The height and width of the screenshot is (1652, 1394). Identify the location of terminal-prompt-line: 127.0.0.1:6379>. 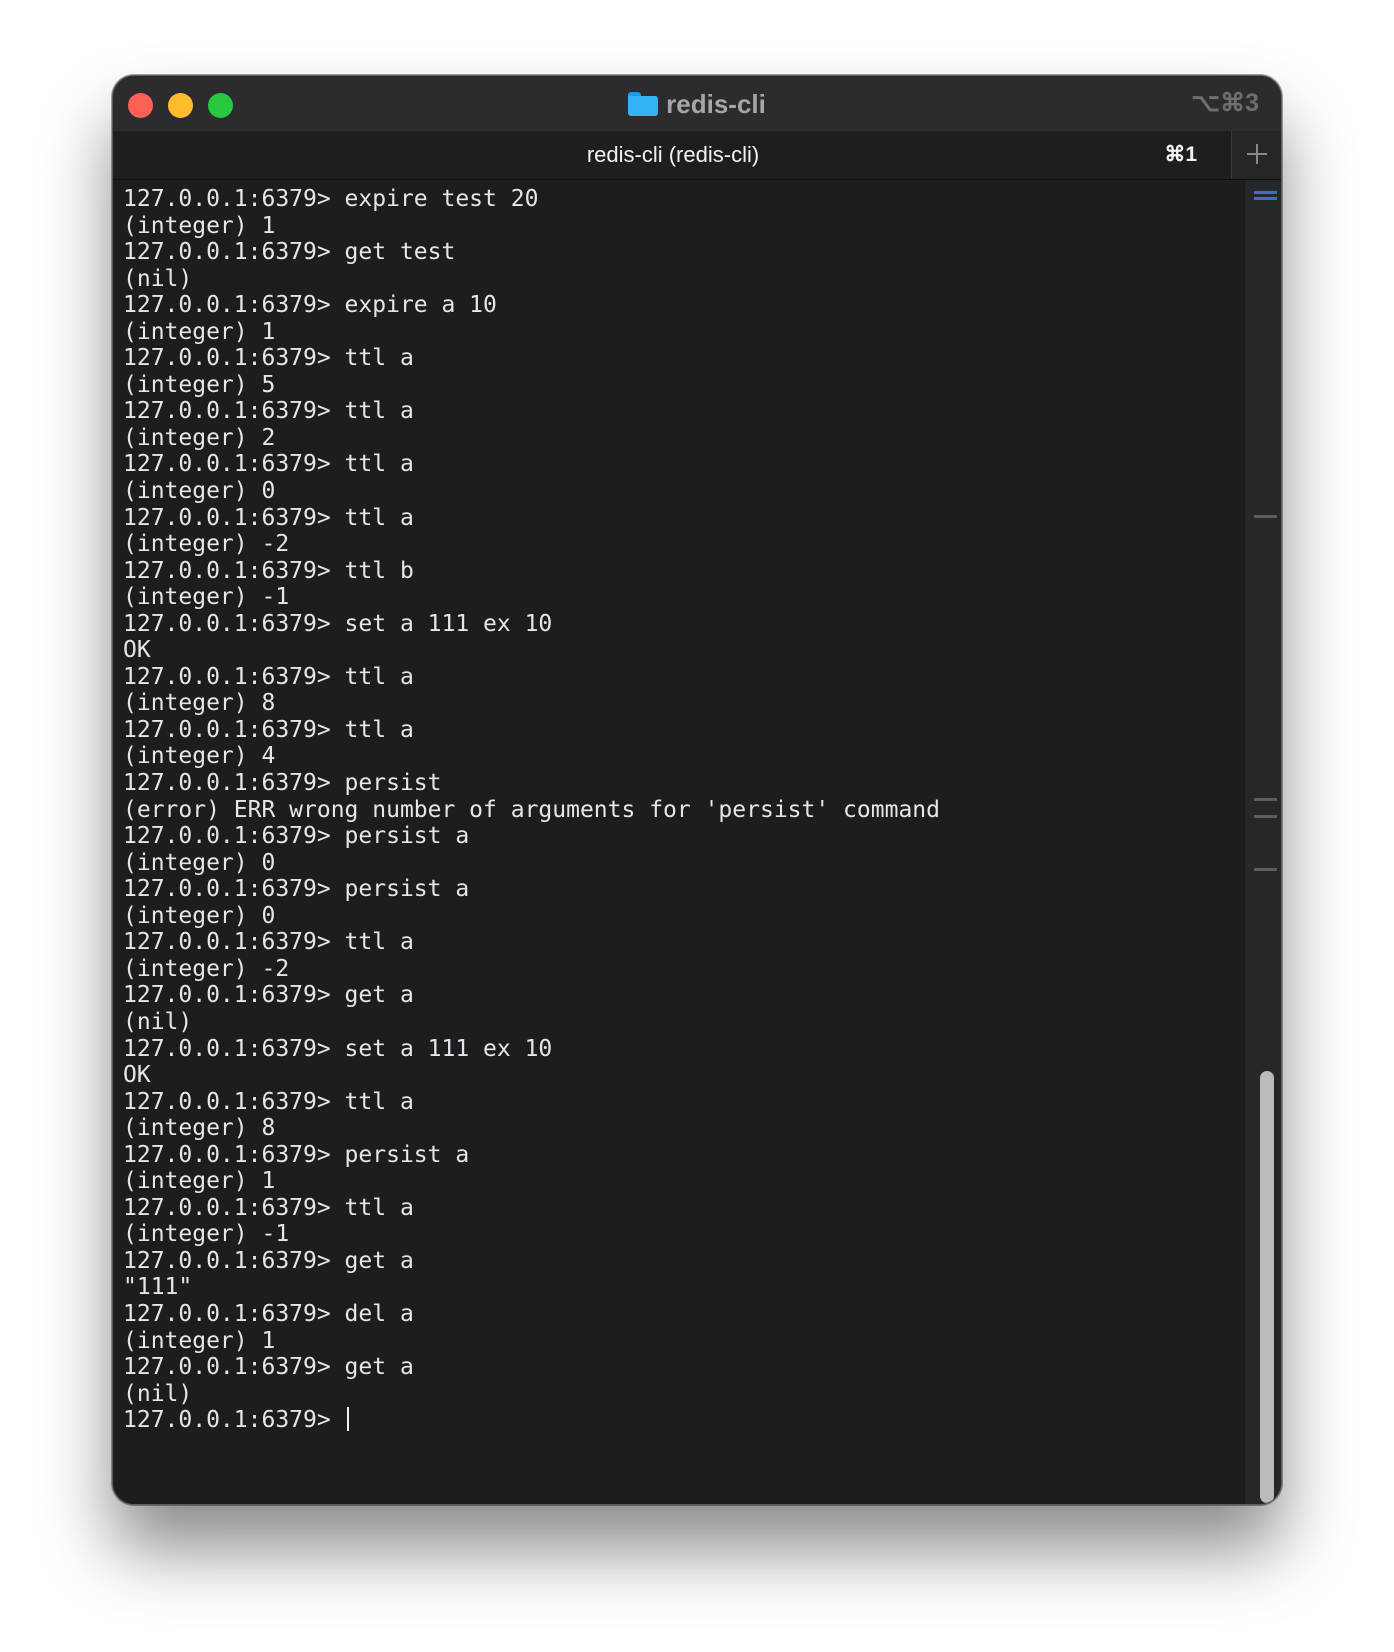
(531, 1420).